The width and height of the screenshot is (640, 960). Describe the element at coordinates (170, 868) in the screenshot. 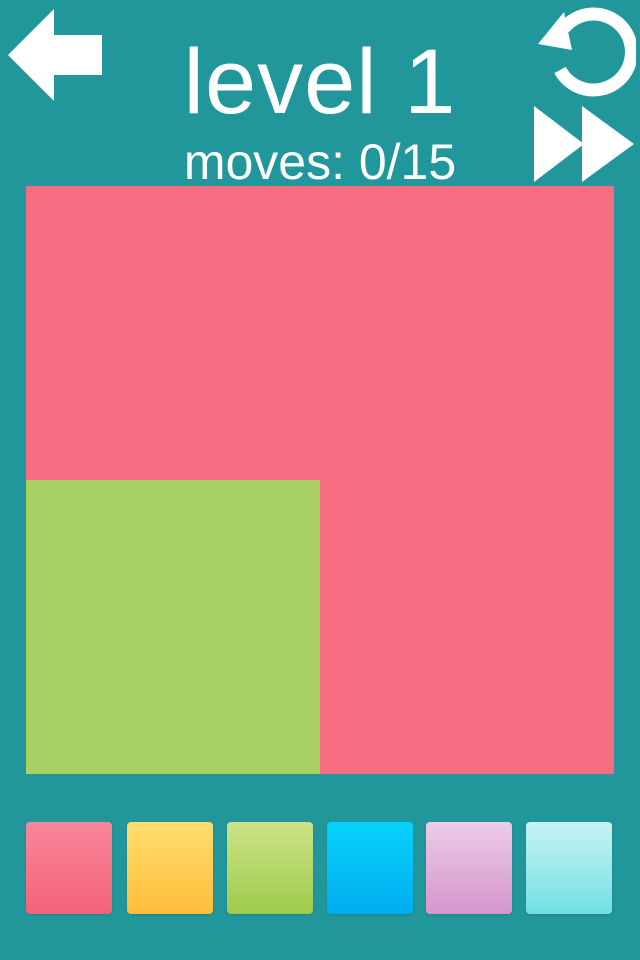

I see `color-swatch-yellow` at that location.